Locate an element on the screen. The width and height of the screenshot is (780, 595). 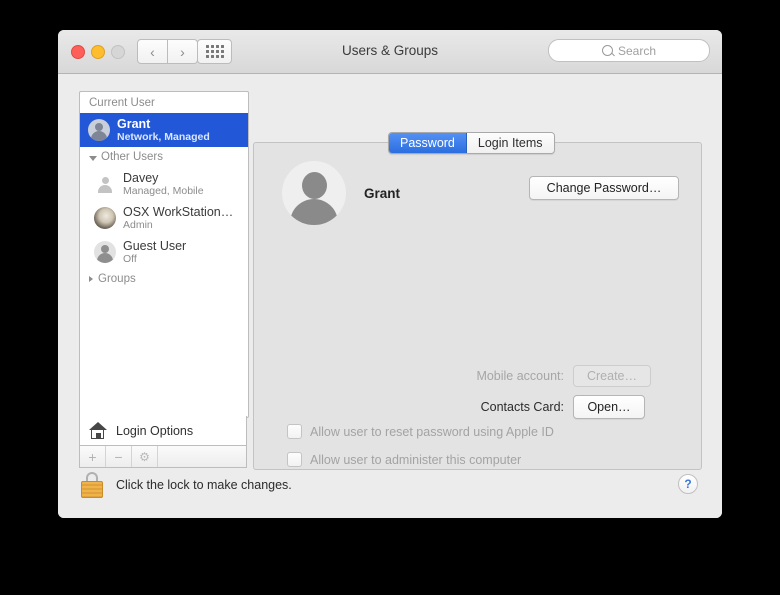
chevron-down-icon is located at coordinates (93, 158).